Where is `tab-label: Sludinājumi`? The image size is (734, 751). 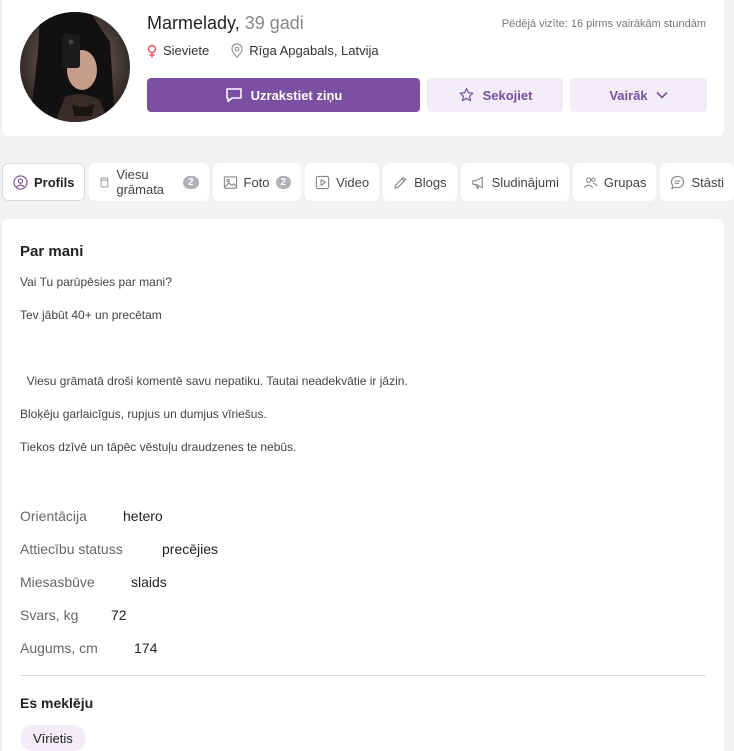
tab-label: Sludinājumi is located at coordinates (525, 182).